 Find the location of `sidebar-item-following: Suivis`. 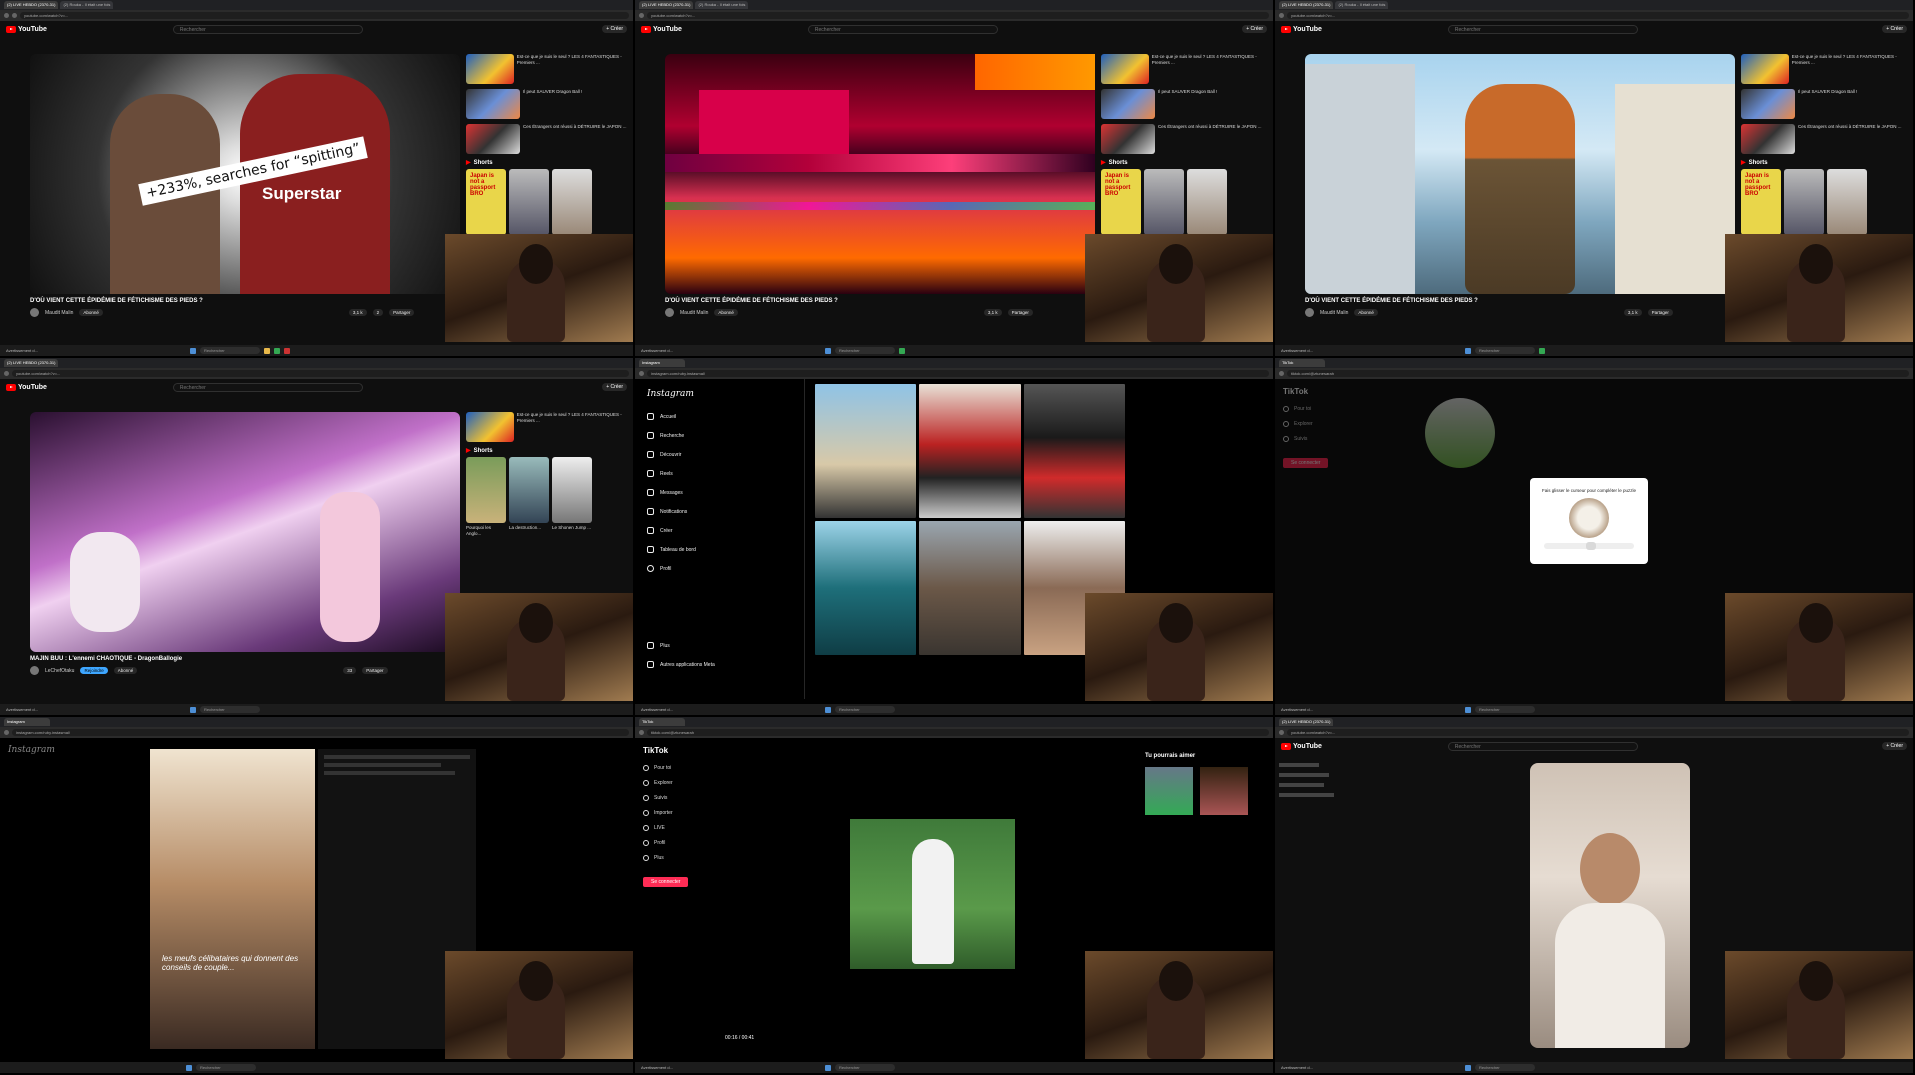

sidebar-item-following: Suivis is located at coordinates (695, 798).